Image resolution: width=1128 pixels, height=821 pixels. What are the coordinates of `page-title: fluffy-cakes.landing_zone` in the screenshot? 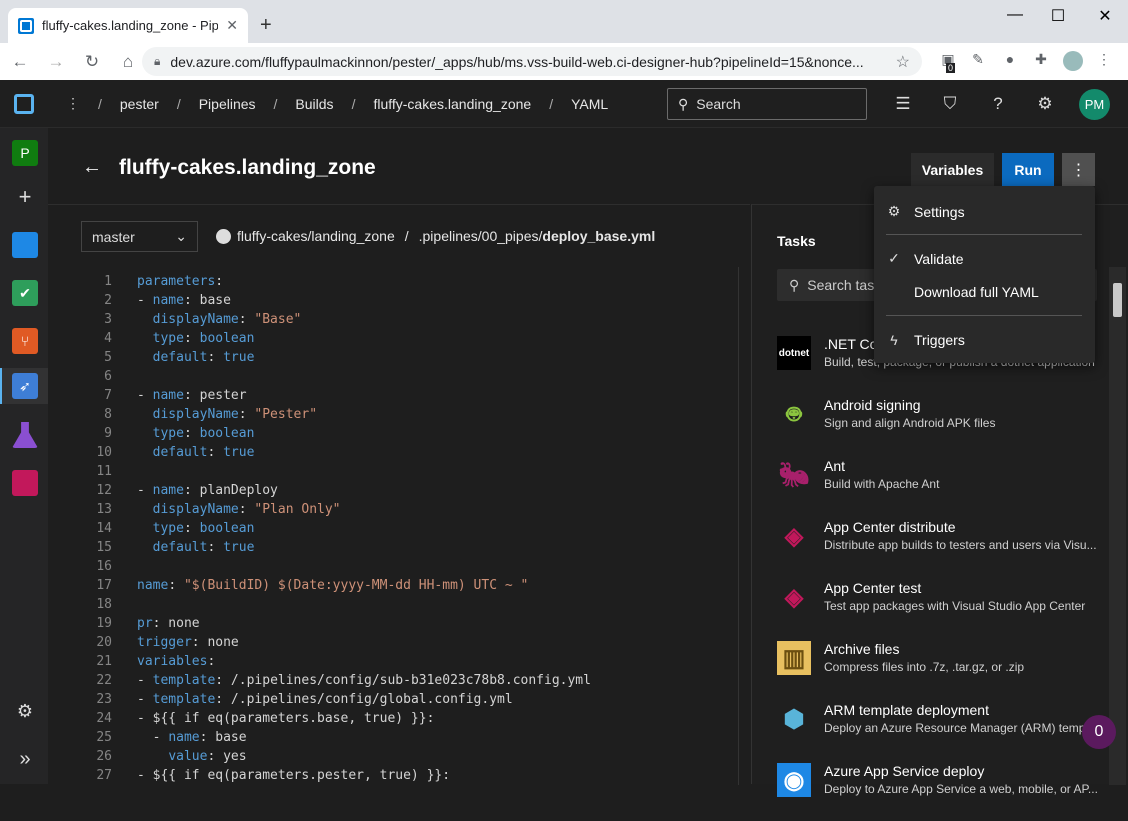 It's located at (247, 167).